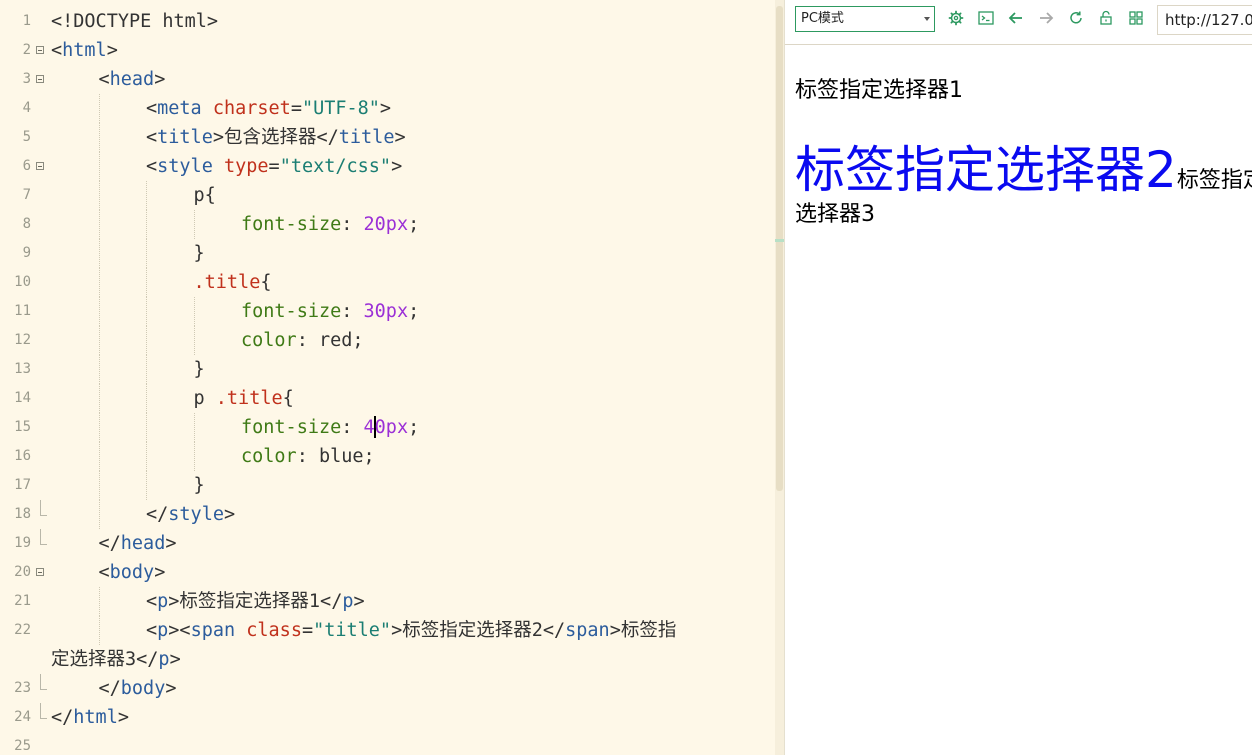 The image size is (1252, 755). Describe the element at coordinates (986, 18) in the screenshot. I see `console-icon` at that location.